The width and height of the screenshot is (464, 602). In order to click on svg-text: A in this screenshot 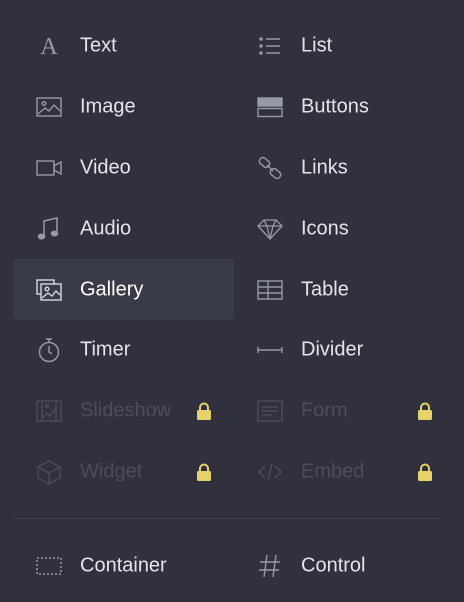, I will do `click(49, 47)`.